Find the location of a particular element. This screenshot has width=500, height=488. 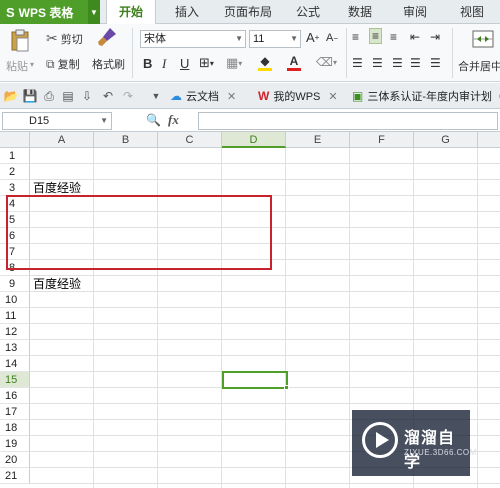

undo-icon: ↶ is located at coordinates (108, 96).